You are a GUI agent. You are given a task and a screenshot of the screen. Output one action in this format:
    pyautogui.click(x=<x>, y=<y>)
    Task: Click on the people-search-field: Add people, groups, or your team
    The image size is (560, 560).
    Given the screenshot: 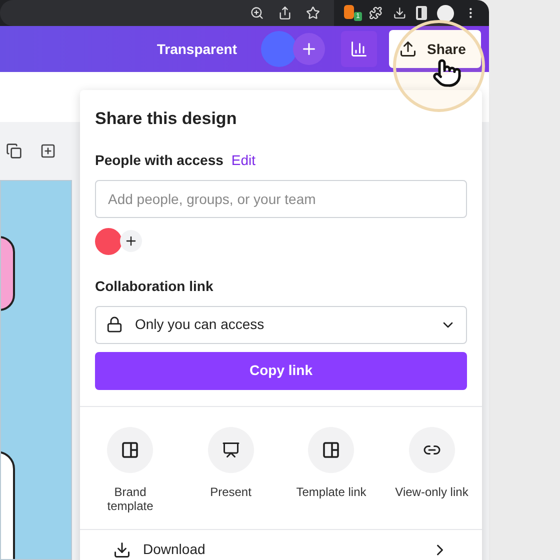 What is the action you would take?
    pyautogui.click(x=281, y=199)
    